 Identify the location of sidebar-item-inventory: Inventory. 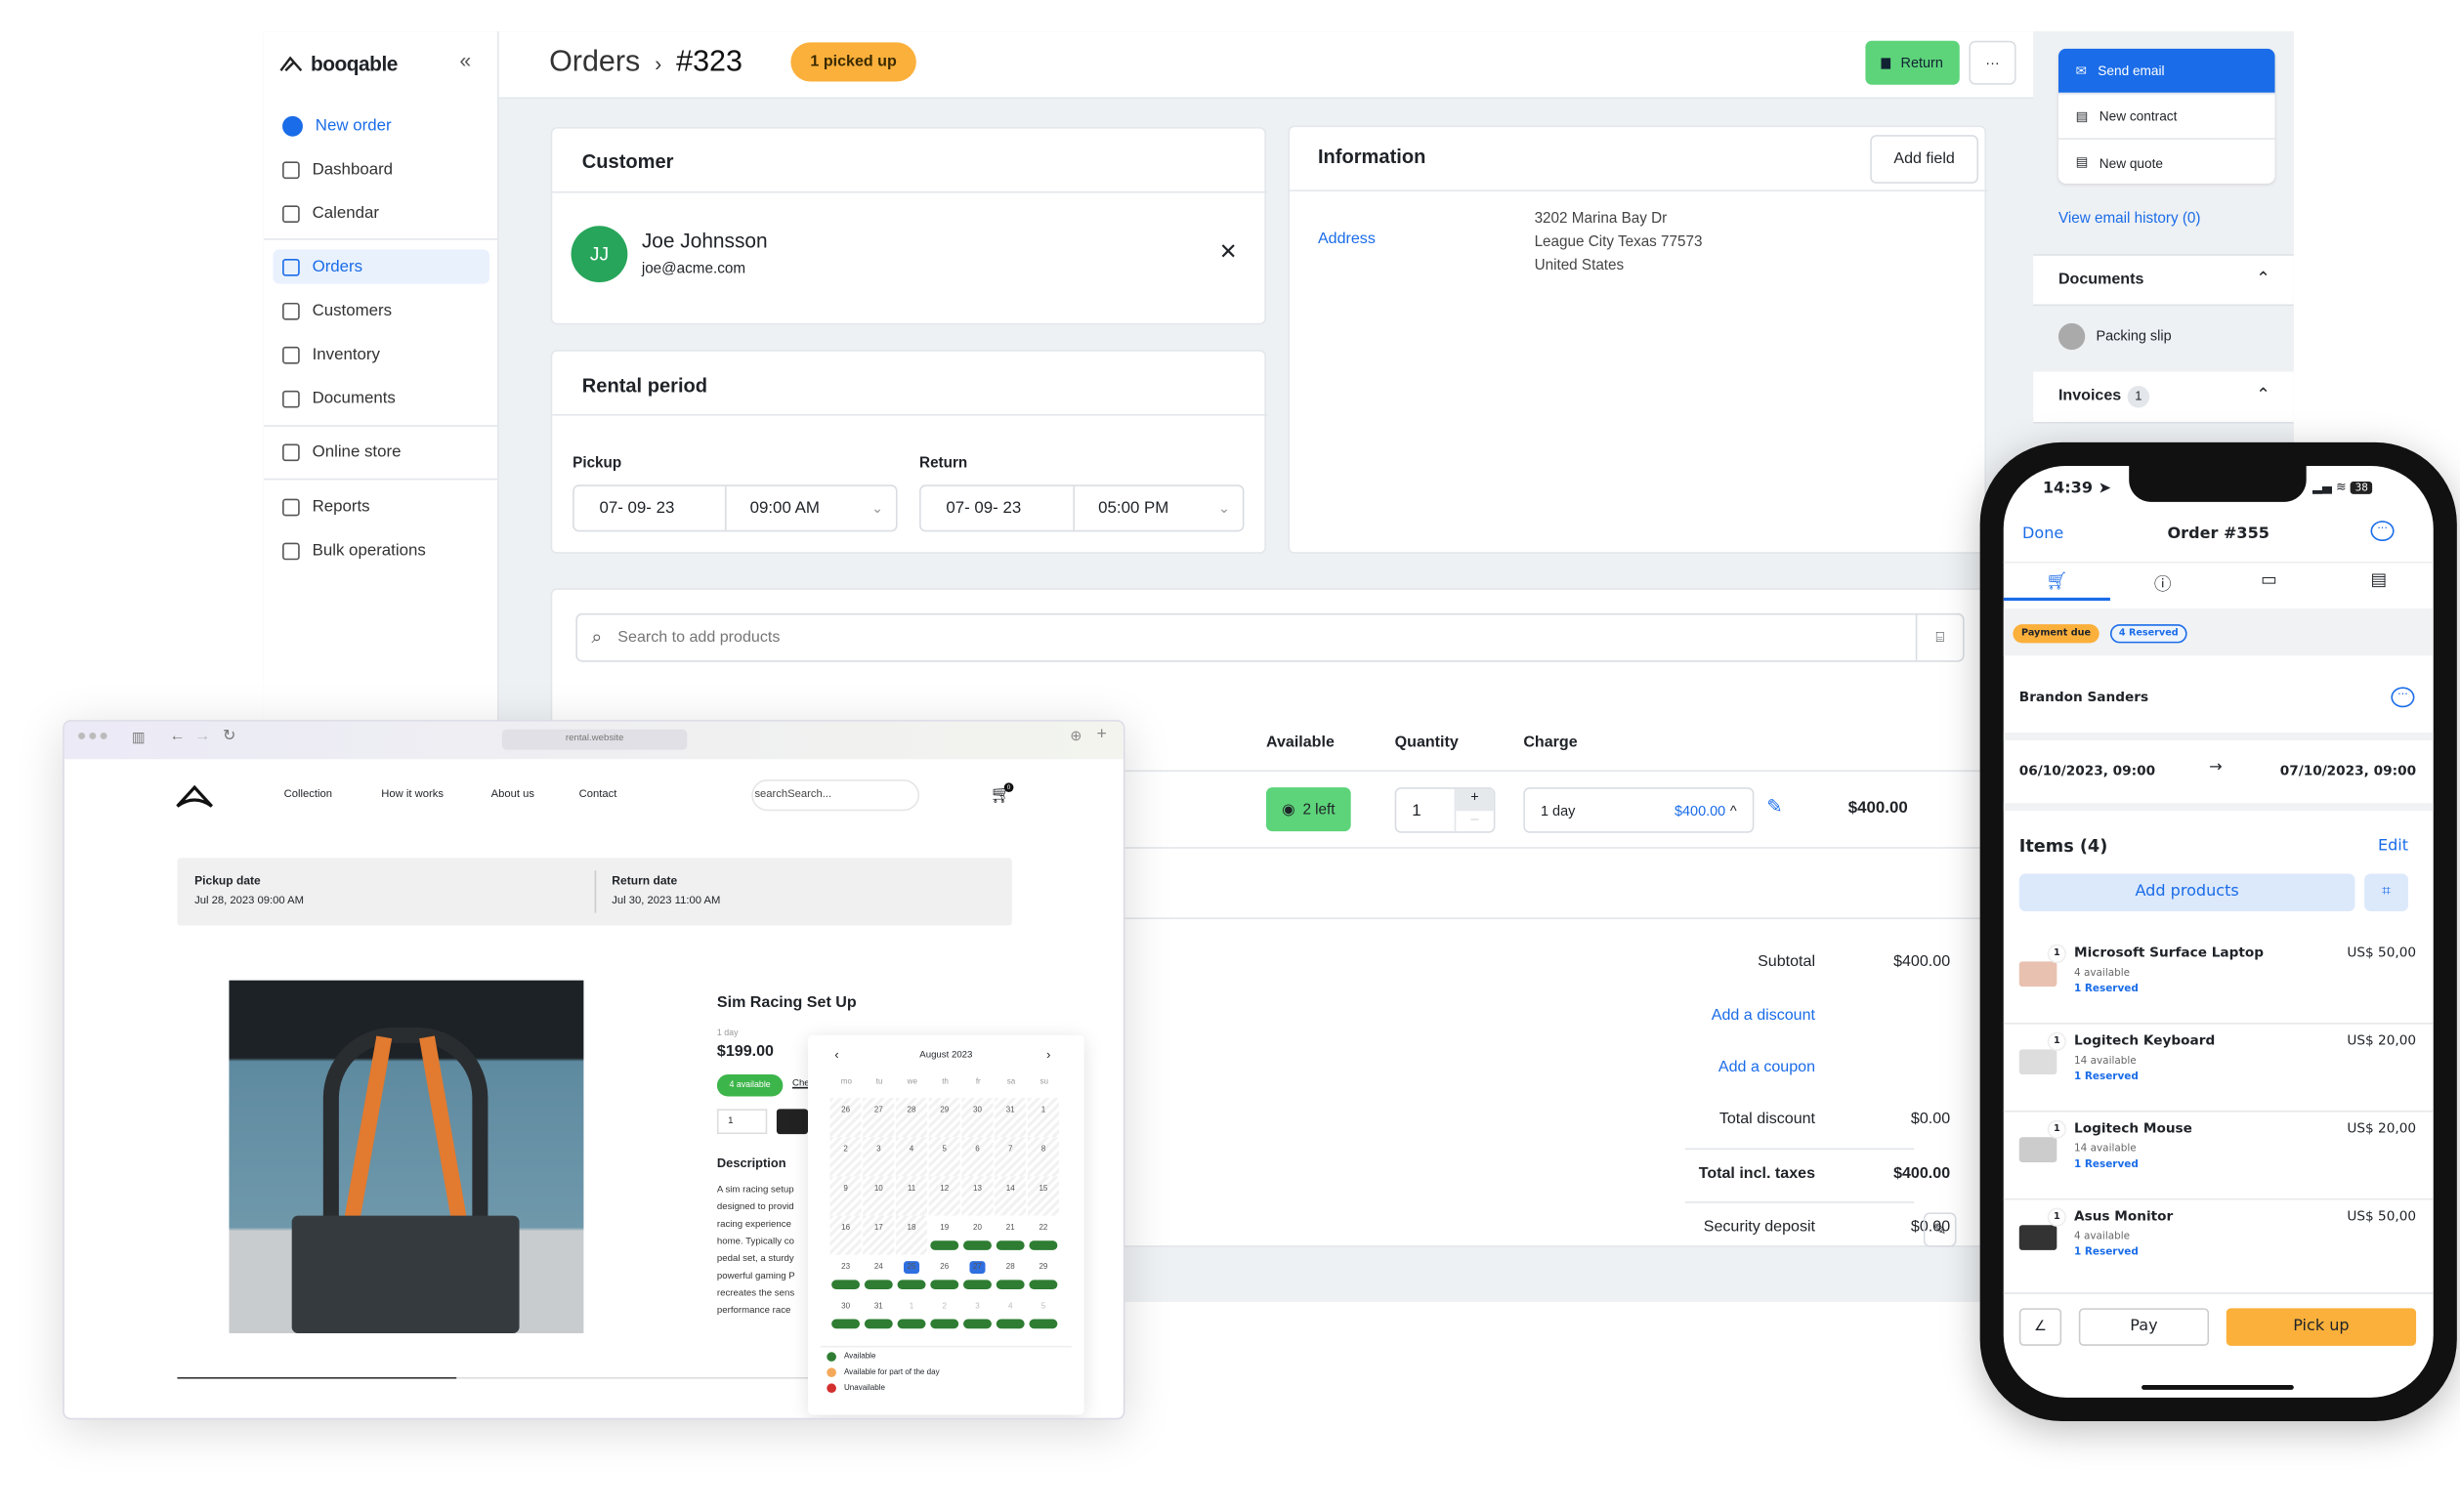
(381, 354).